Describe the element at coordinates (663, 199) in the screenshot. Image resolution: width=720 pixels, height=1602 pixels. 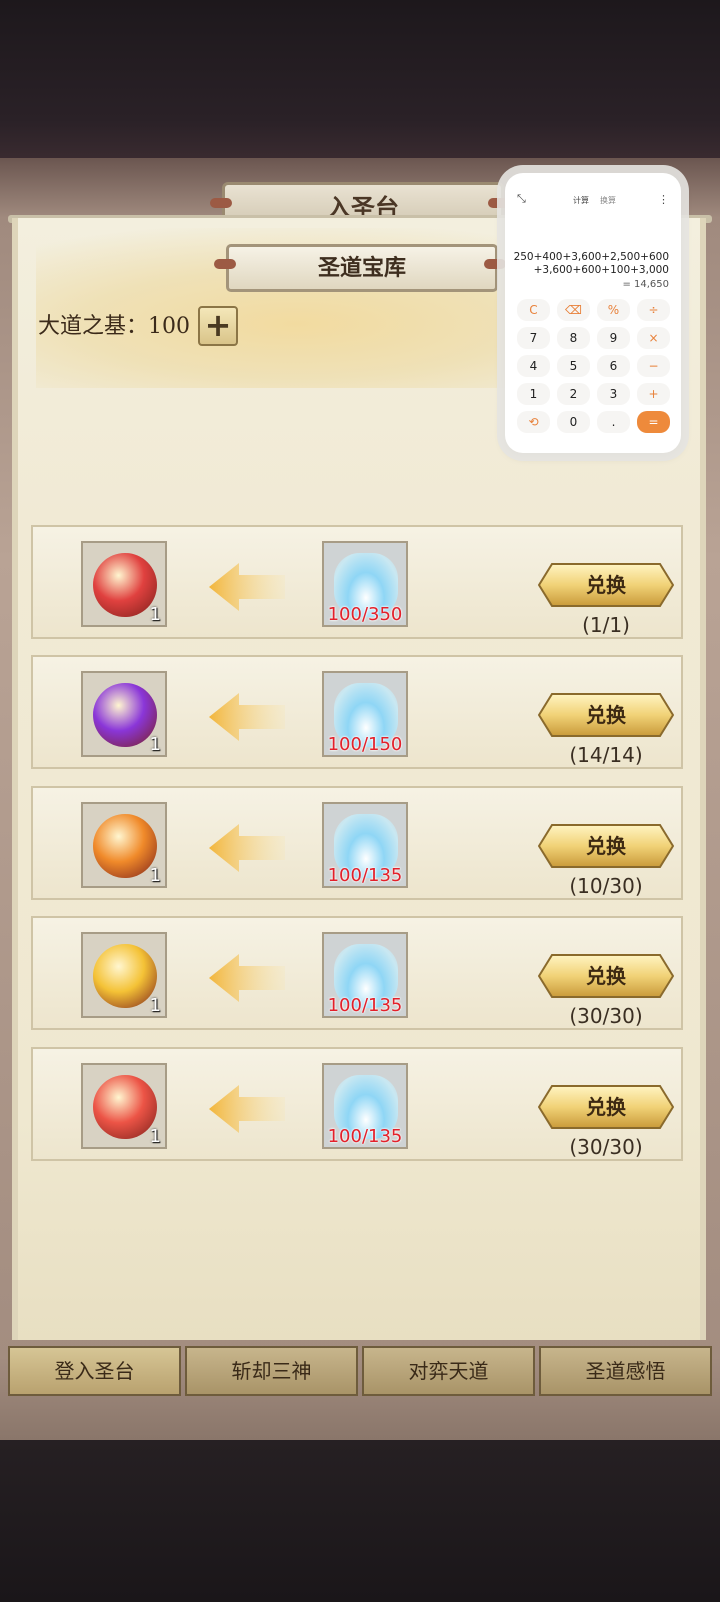
I see `more-icon: ⋮` at that location.